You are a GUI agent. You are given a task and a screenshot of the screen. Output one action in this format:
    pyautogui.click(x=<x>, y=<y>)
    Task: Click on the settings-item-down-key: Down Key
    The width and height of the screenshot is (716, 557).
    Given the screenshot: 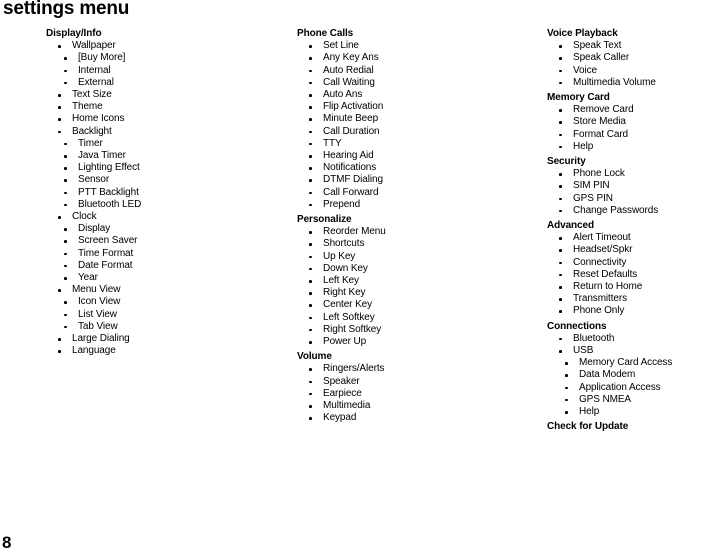 What is the action you would take?
    pyautogui.click(x=417, y=269)
    